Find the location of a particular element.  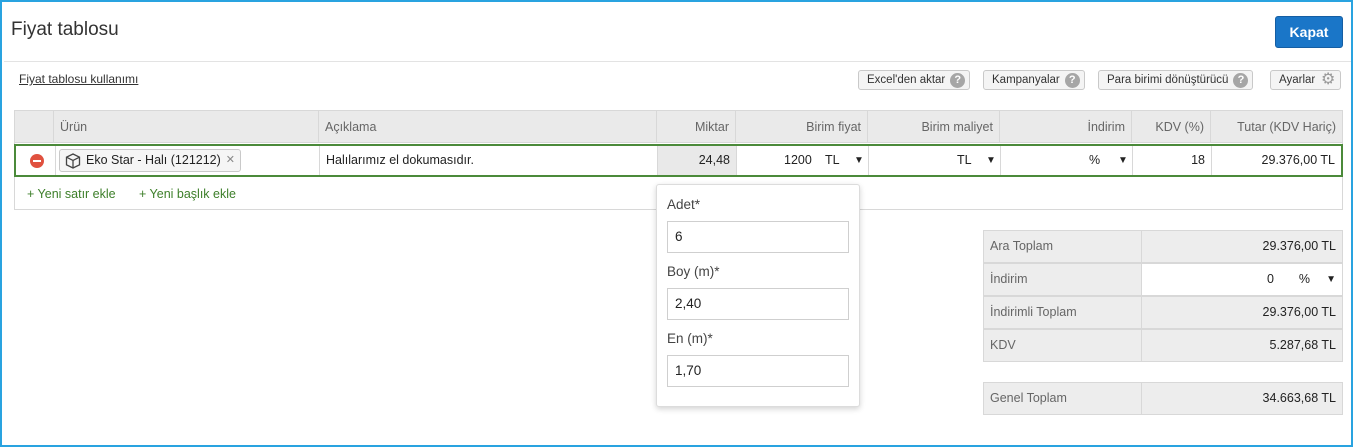

discounted-total-row: İndirimli Toplam 29.376,00 TL is located at coordinates (1163, 312).